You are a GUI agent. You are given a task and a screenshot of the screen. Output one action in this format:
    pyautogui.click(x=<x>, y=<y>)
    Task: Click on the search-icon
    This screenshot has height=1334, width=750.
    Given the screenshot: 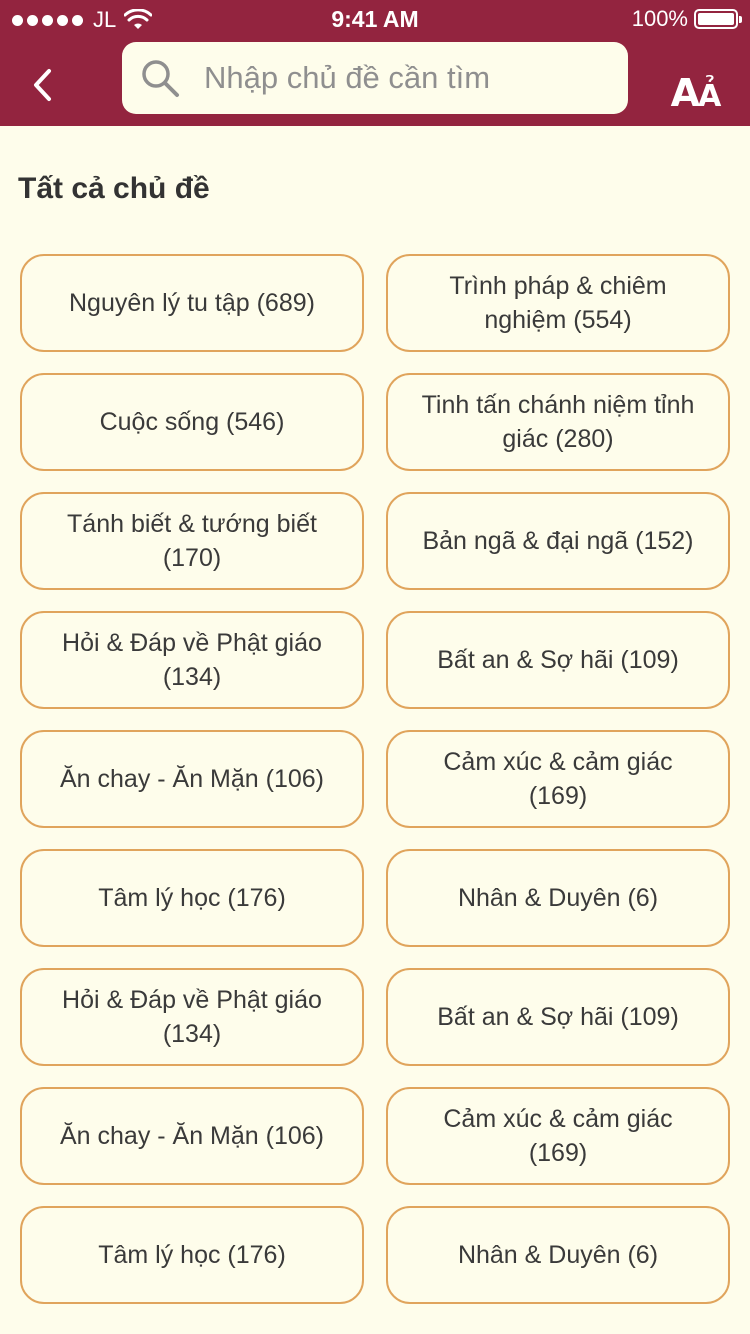 What is the action you would take?
    pyautogui.click(x=160, y=78)
    